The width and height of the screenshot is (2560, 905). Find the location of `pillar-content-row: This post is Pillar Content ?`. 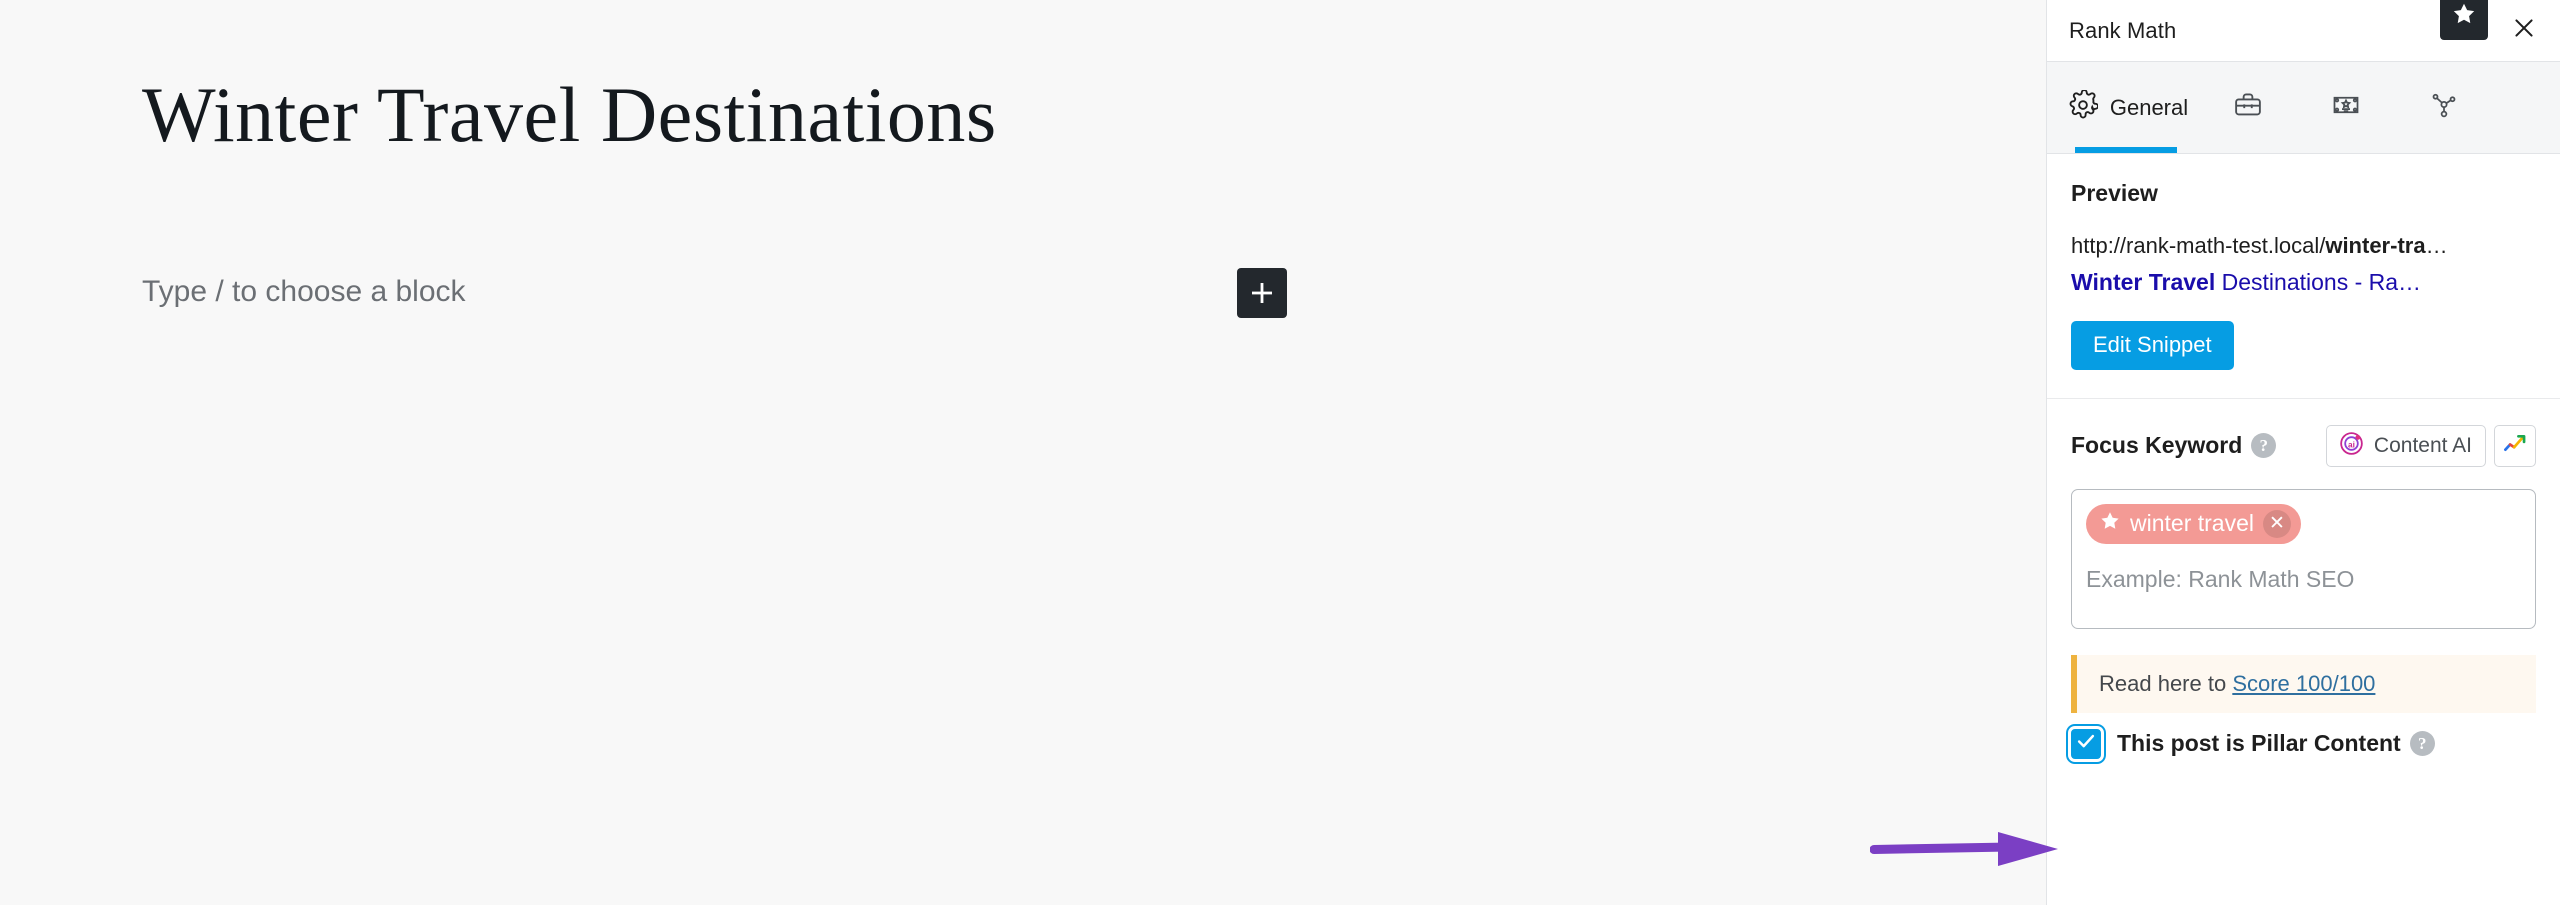

pillar-content-row: This post is Pillar Content ? is located at coordinates (2303, 743).